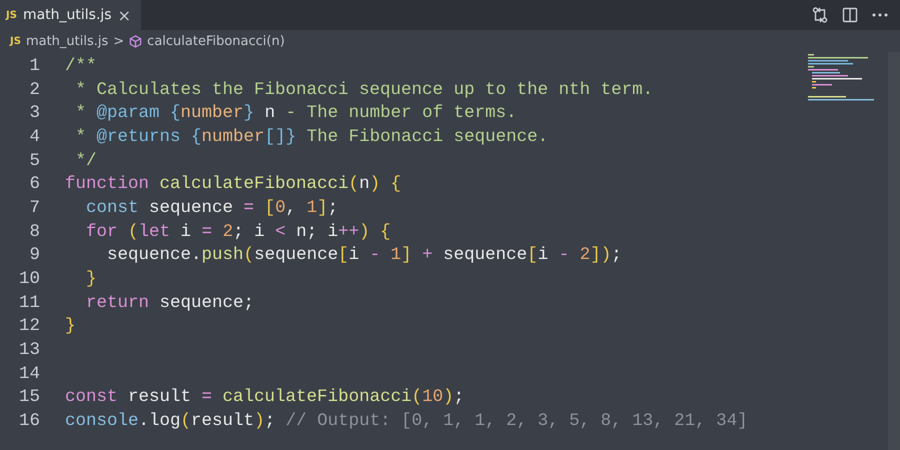 The height and width of the screenshot is (450, 900). I want to click on line-number: 2, so click(34, 90).